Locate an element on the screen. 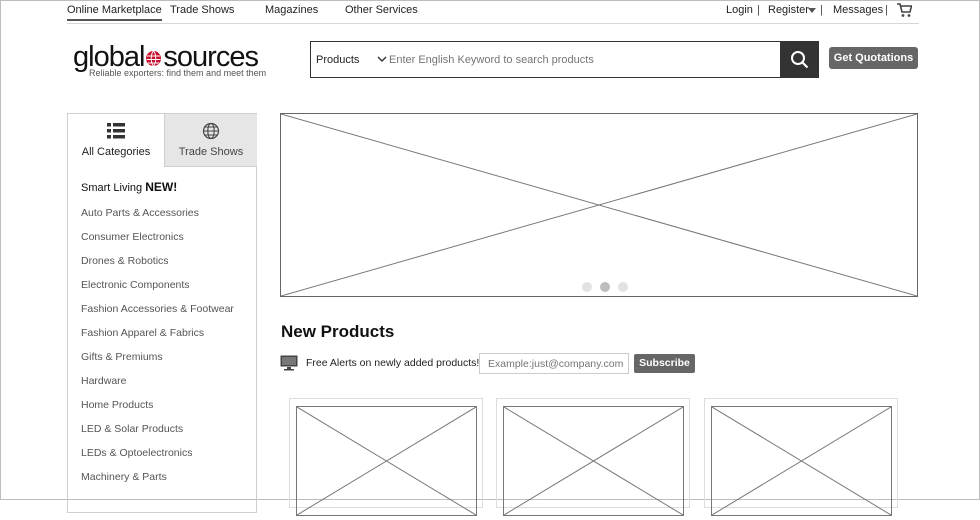 This screenshot has height=520, width=980. list-icon is located at coordinates (116, 131).